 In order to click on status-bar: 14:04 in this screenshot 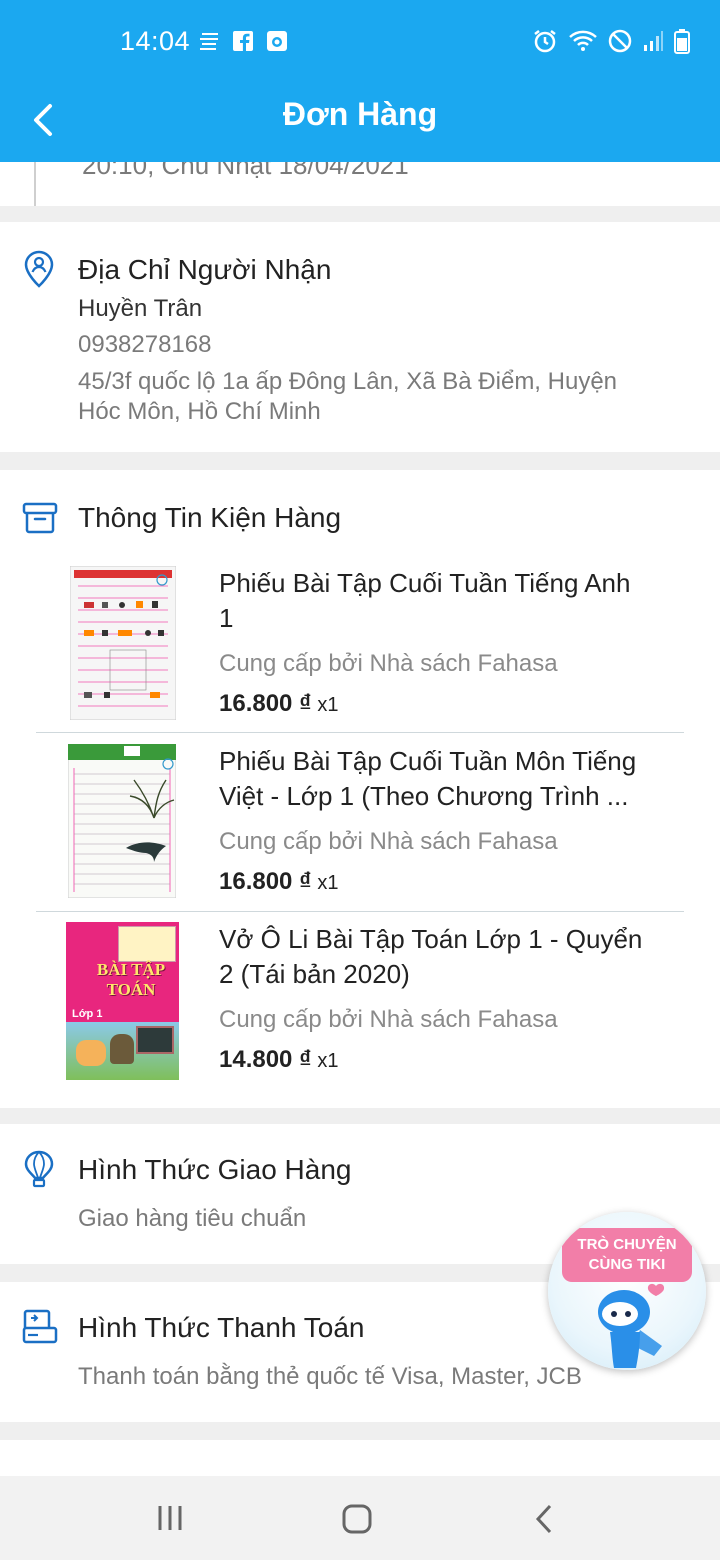, I will do `click(360, 40)`.